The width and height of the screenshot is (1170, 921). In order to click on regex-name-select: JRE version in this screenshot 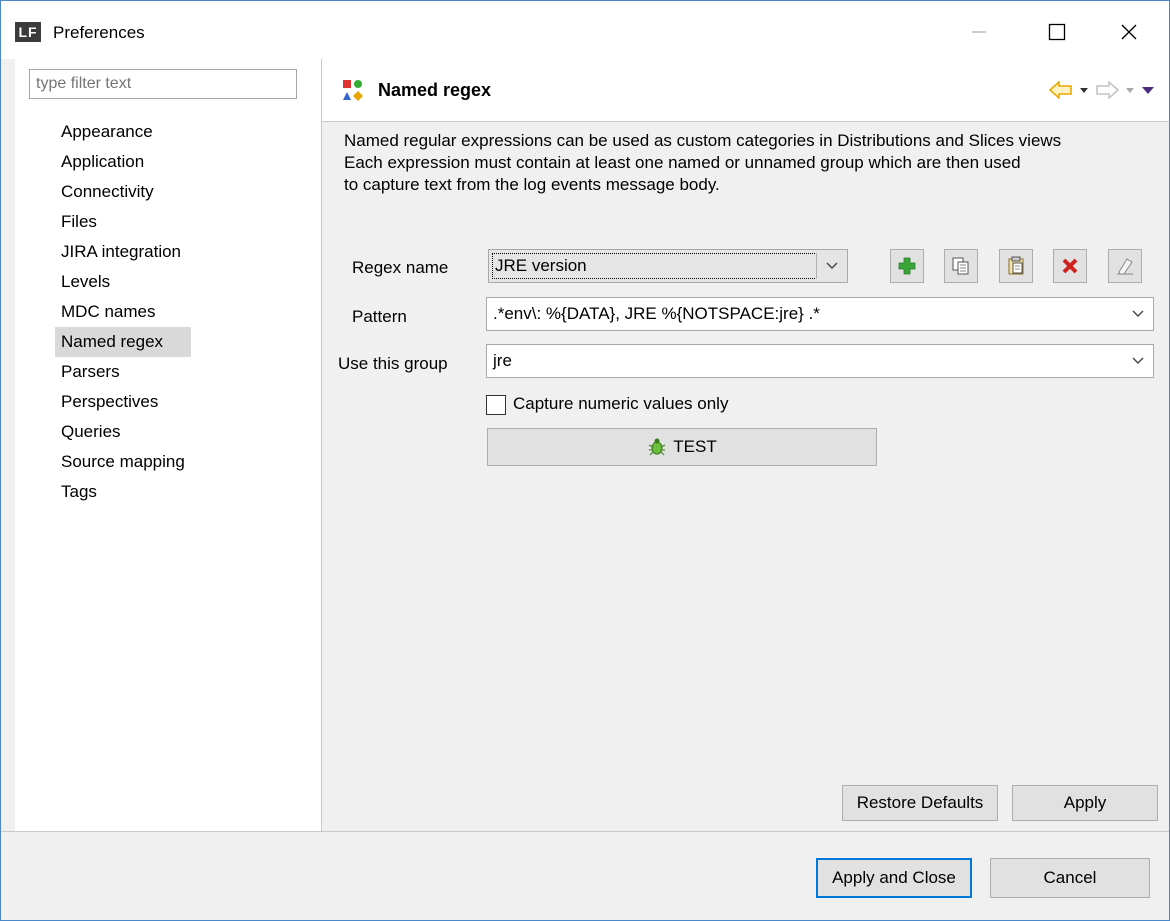, I will do `click(668, 266)`.